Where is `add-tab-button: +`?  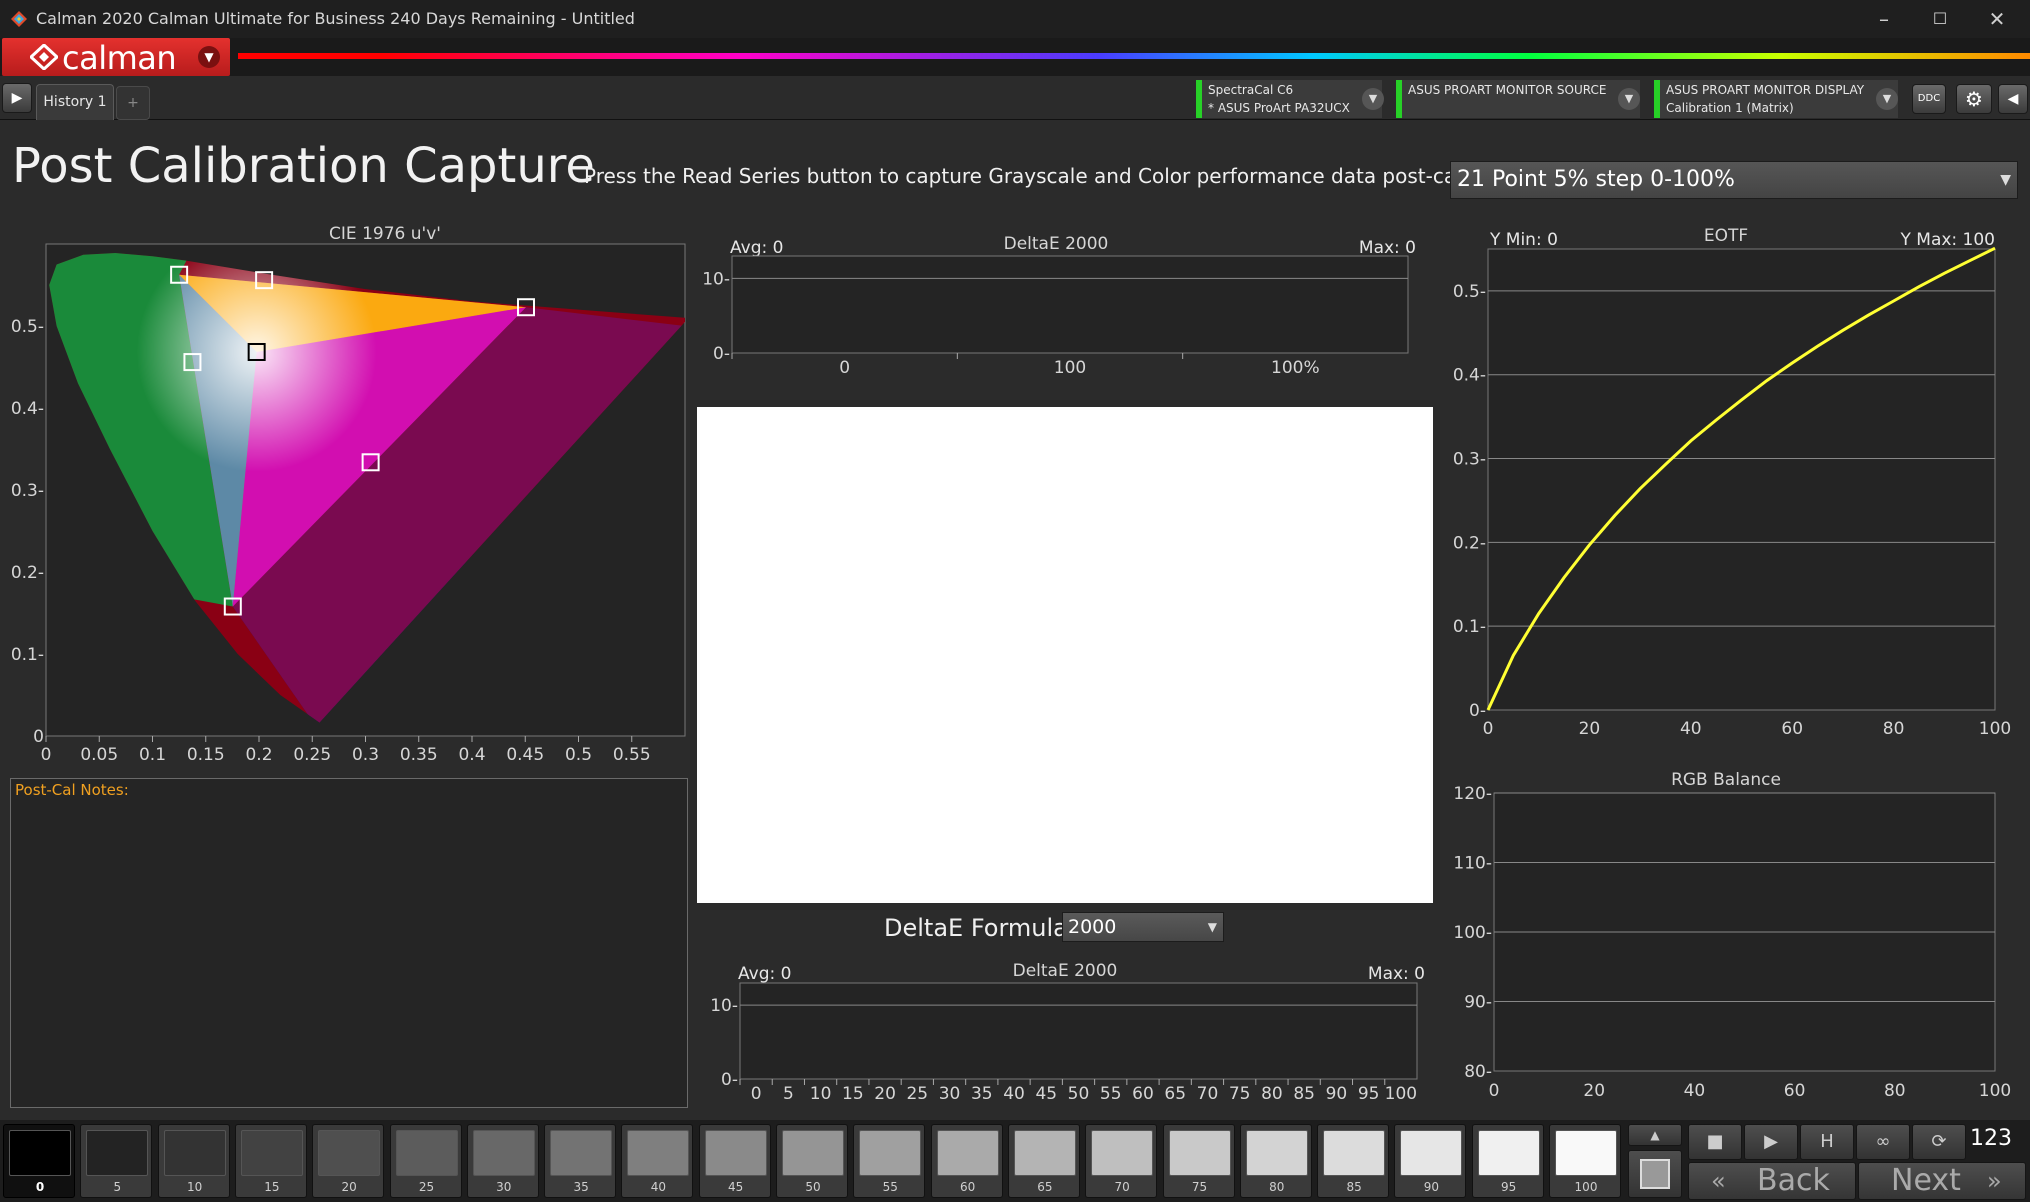 add-tab-button: + is located at coordinates (133, 103).